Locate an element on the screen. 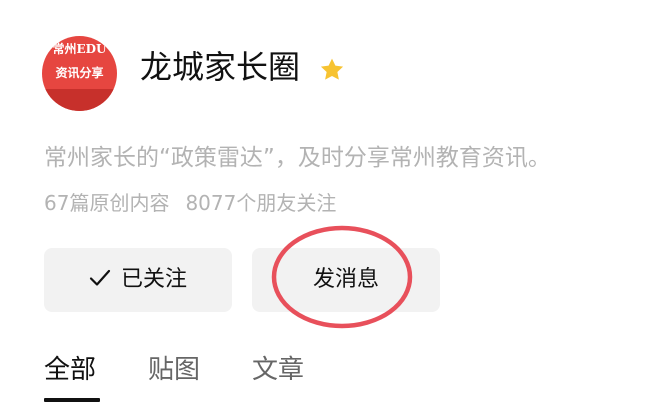  message-button: 发消息 is located at coordinates (346, 280).